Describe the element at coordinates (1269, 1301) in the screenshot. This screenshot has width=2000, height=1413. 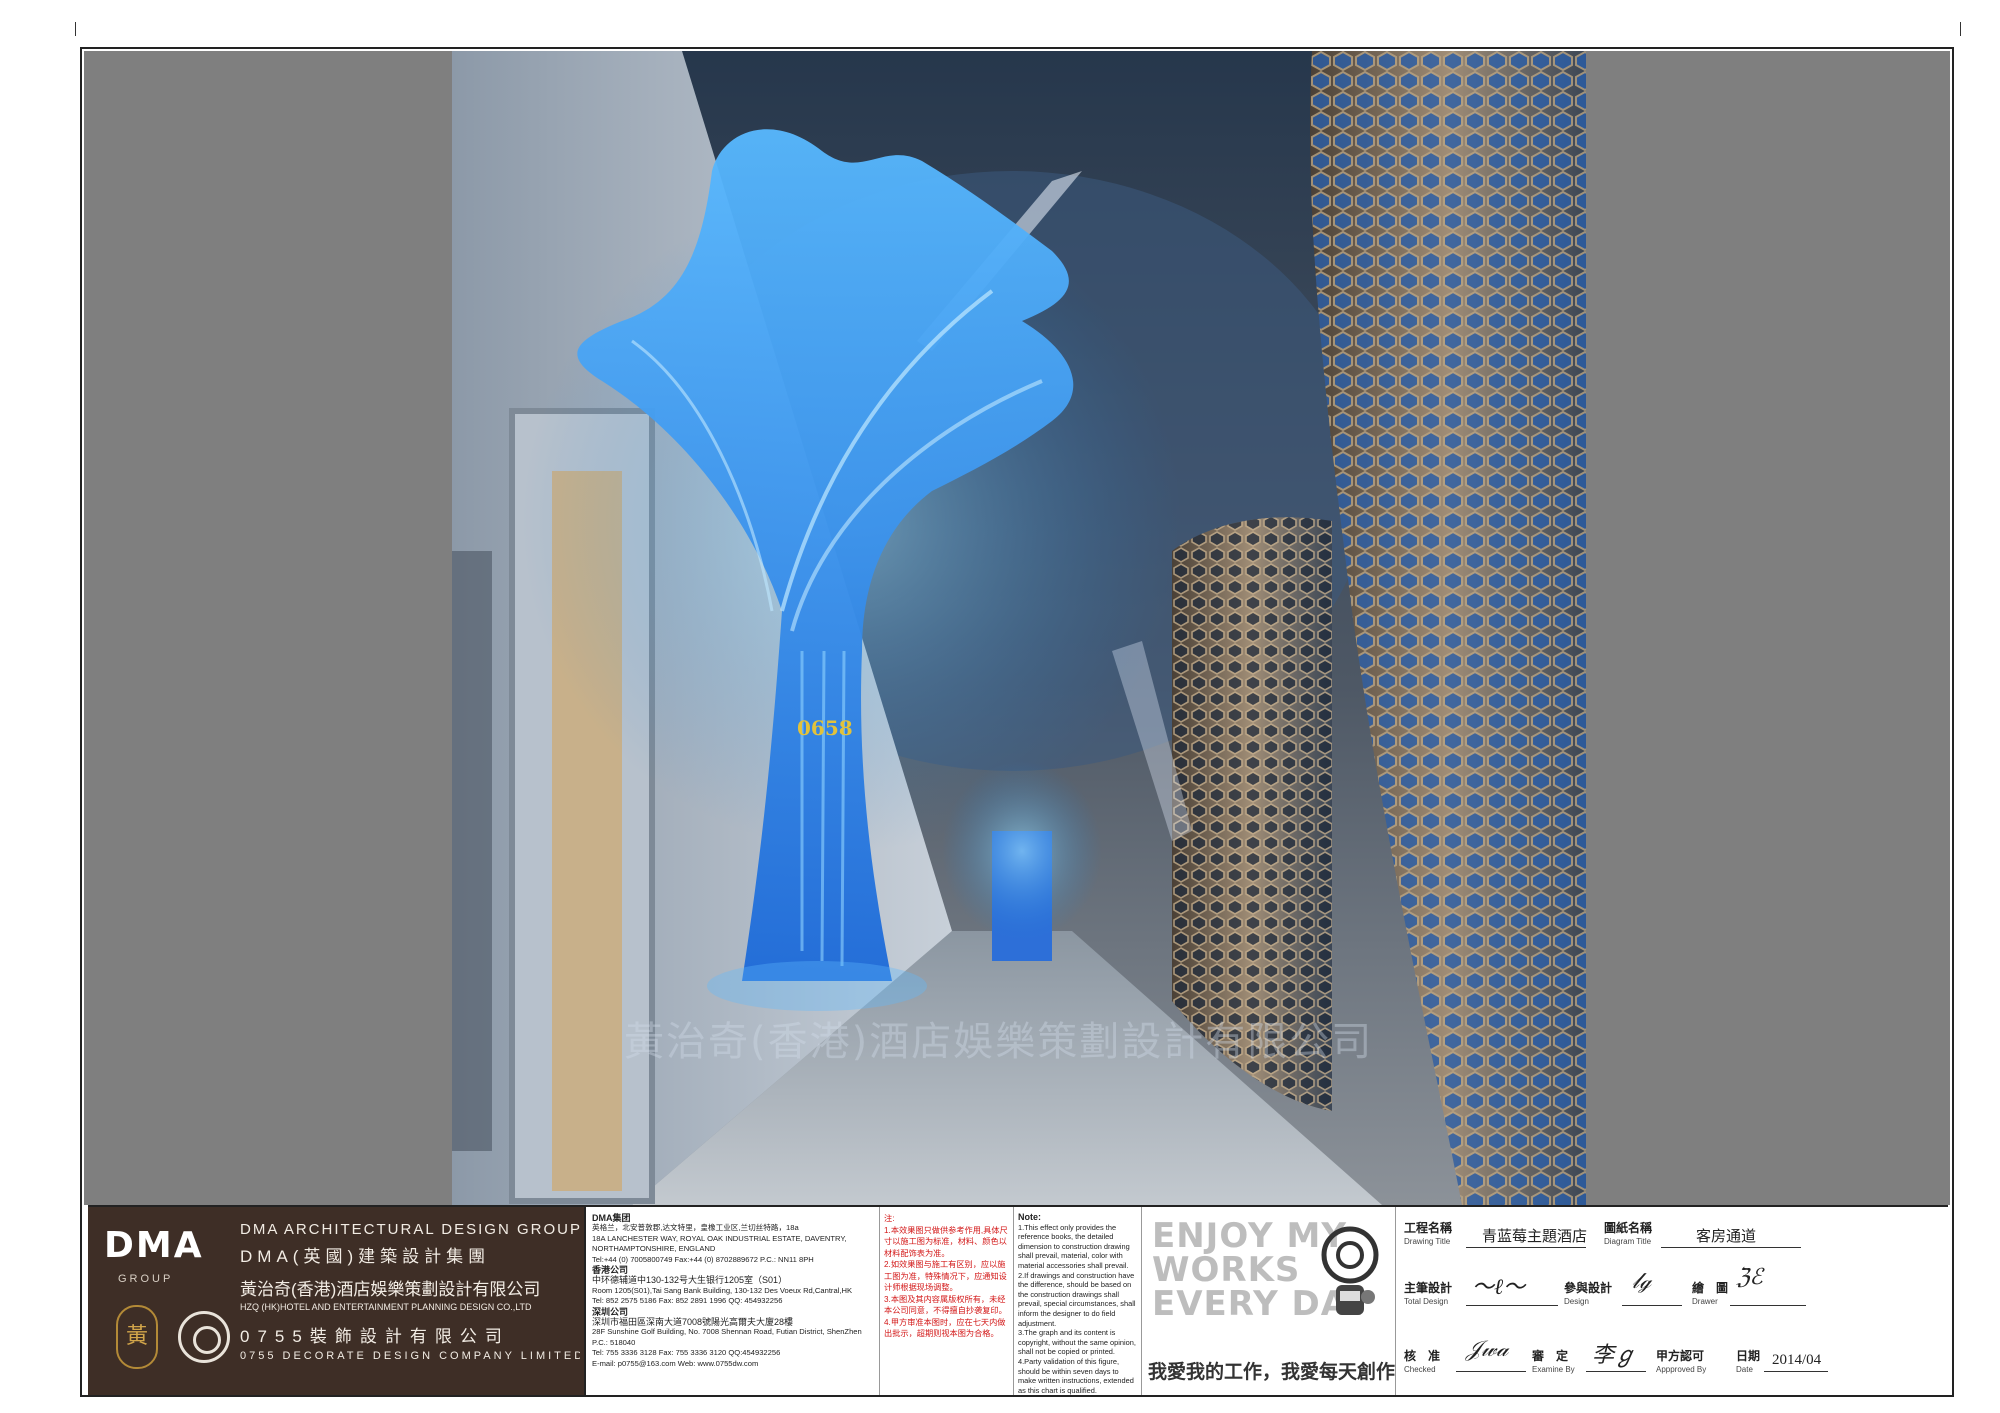
I see `slogan-panel: ENJOY MY WORKS EVERY DAY 我愛我的工作，我愛每天創作` at that location.